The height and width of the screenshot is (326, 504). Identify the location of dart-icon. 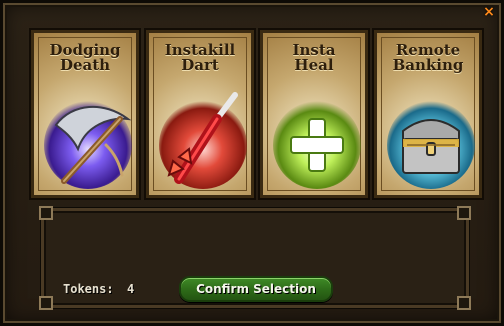
(203, 140).